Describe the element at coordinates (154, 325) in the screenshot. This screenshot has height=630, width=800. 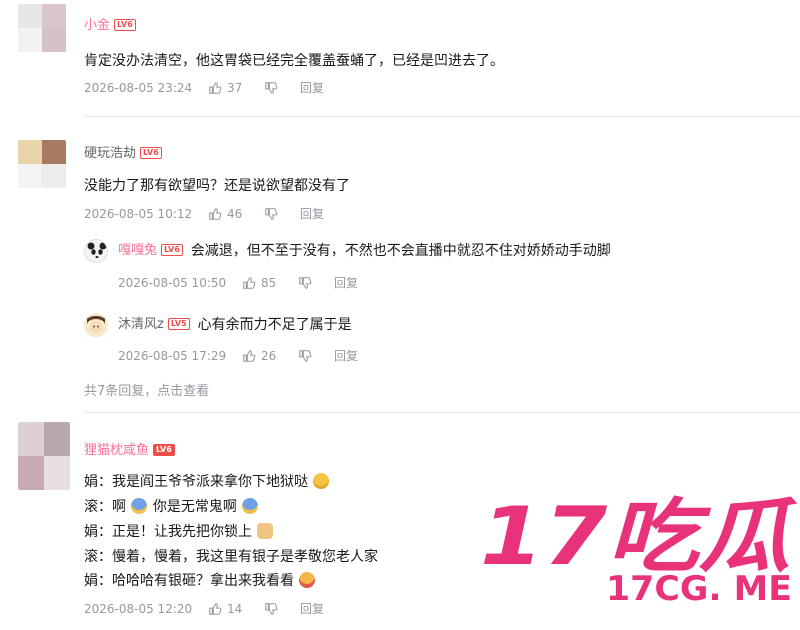
I see `reply-username: 沐清风z LV5` at that location.